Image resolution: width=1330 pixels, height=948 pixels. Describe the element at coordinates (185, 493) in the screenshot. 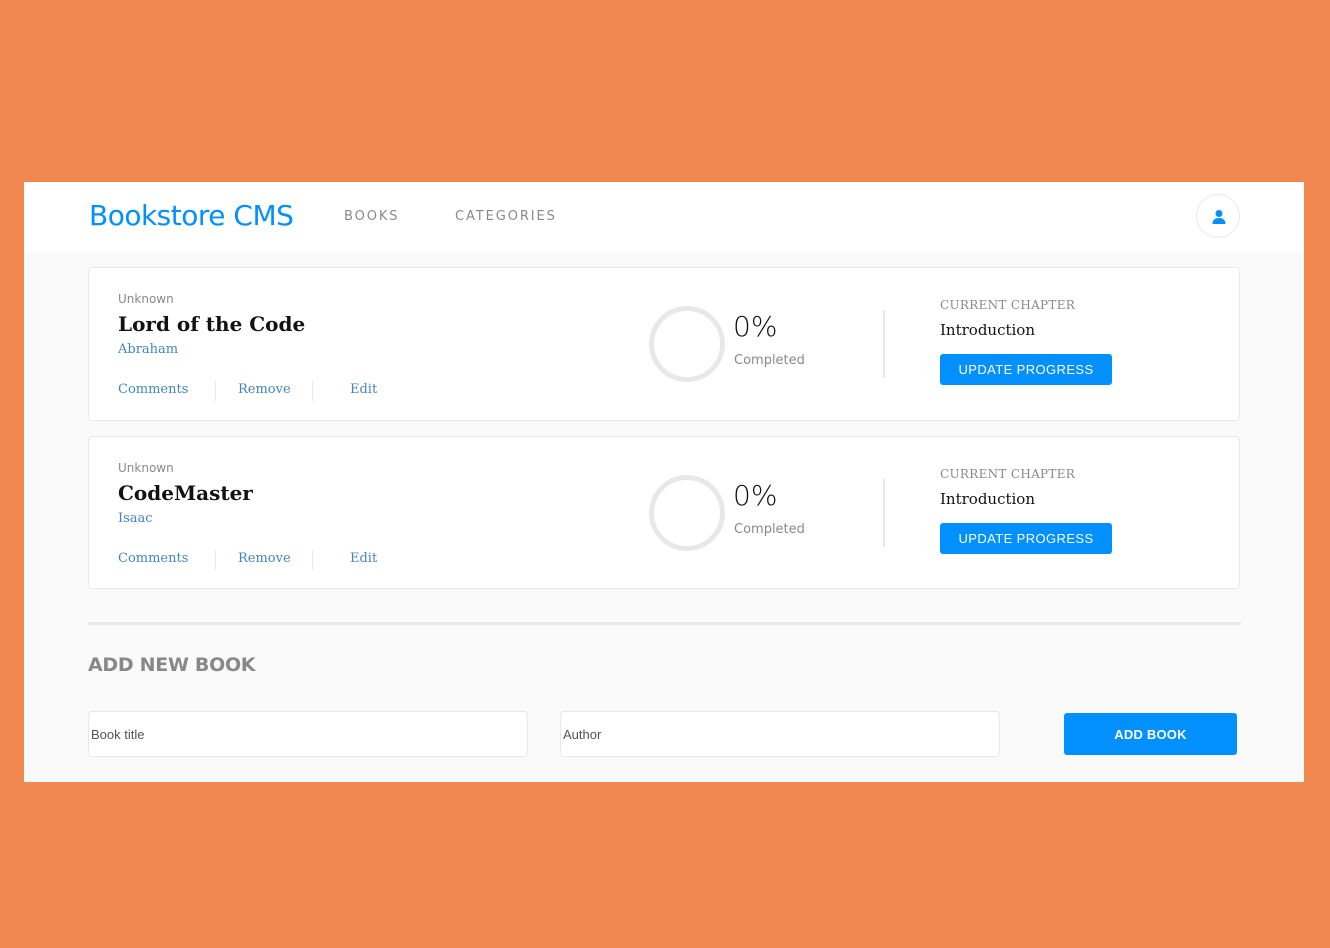

I see `book-title: CodeMaster` at that location.